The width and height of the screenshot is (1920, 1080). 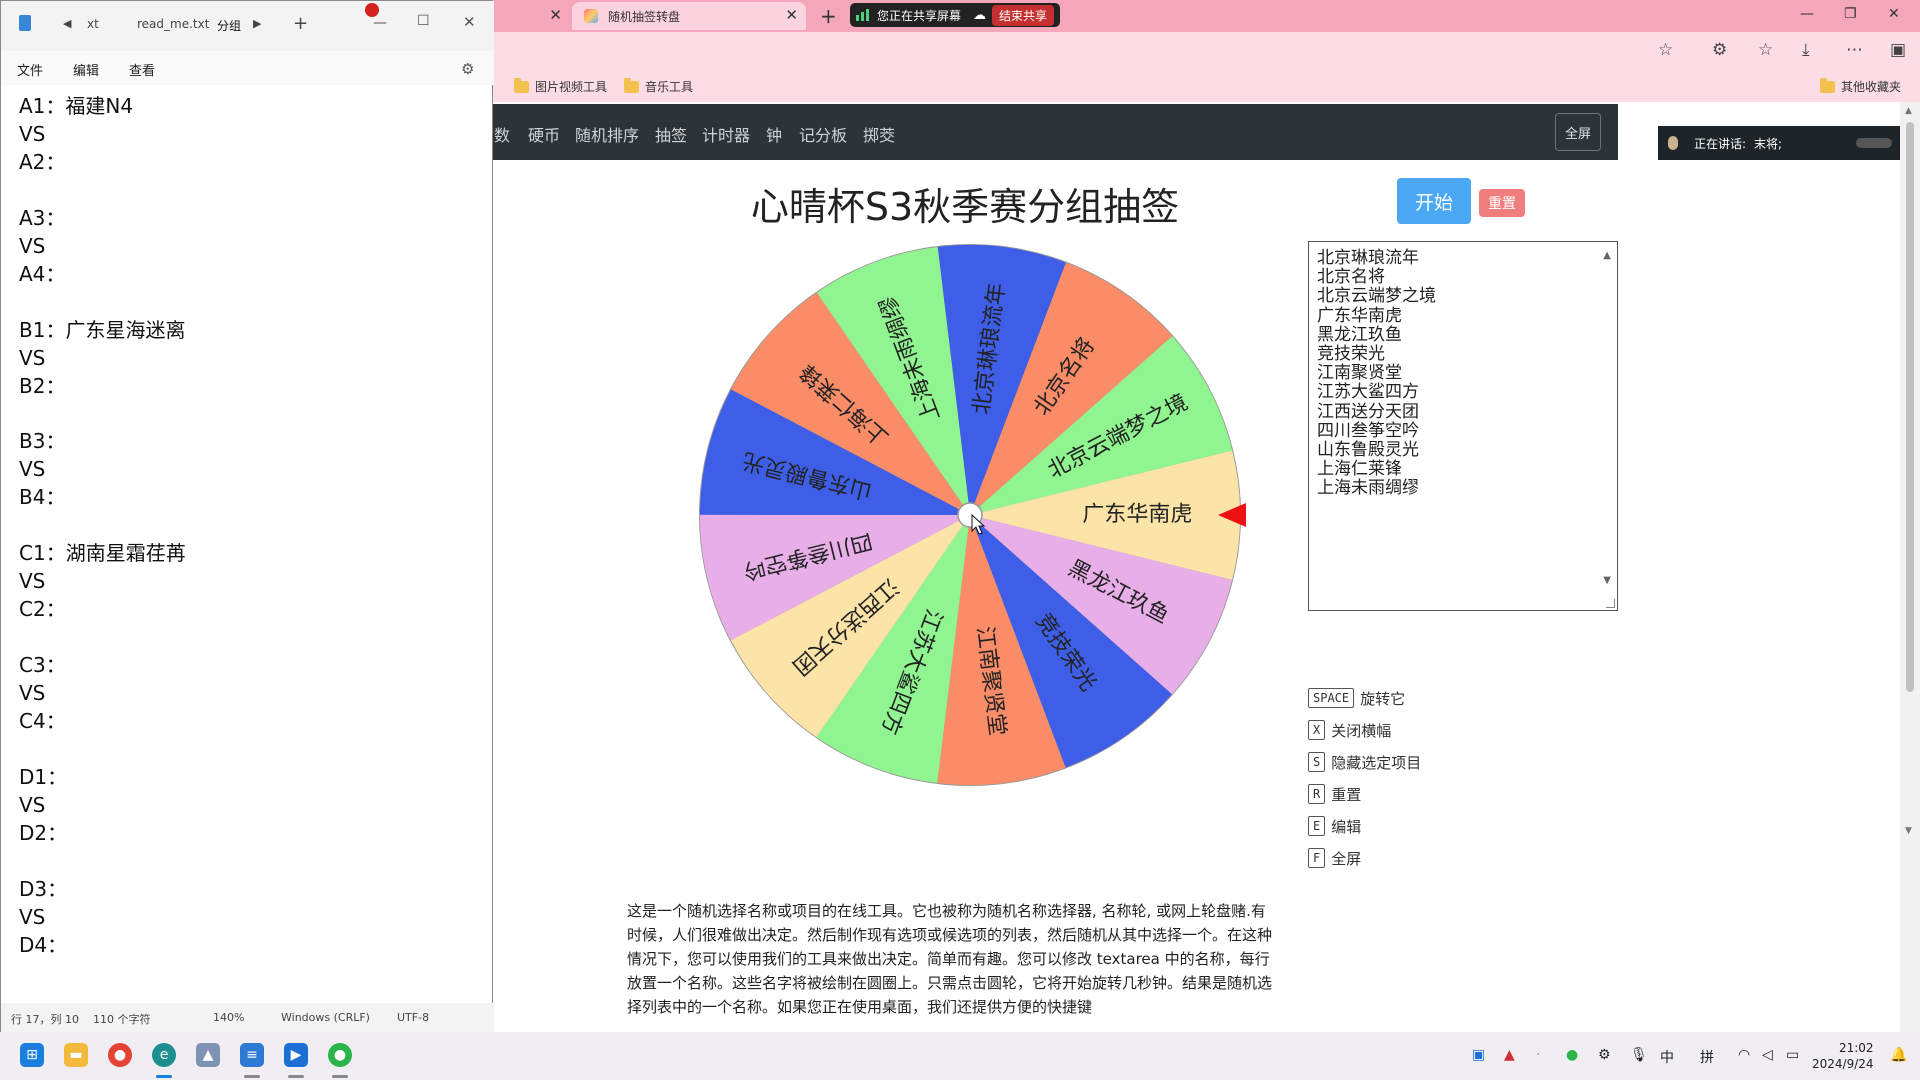 I want to click on tray-mic-icon: 🎙, so click(x=1639, y=1055).